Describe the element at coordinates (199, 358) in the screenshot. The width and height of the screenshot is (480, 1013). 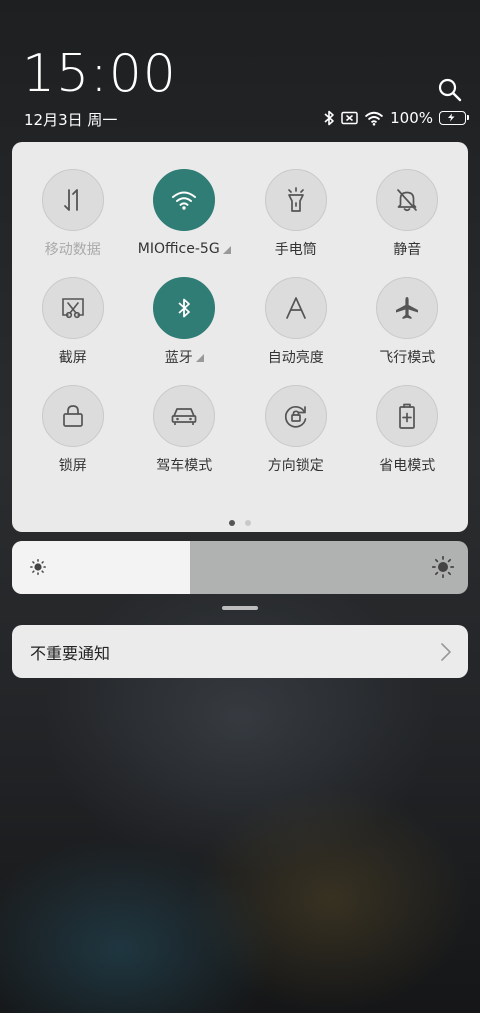
I see `bluetooth-expand-corner-icon` at that location.